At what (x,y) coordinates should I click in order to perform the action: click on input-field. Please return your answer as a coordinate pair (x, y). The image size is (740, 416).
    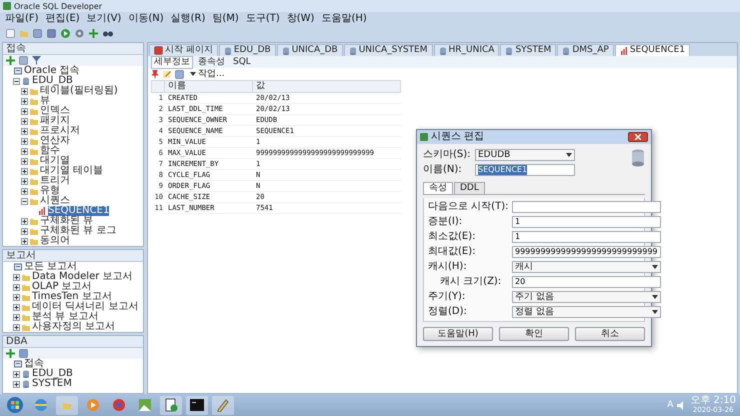
    Looking at the image, I should click on (586, 207).